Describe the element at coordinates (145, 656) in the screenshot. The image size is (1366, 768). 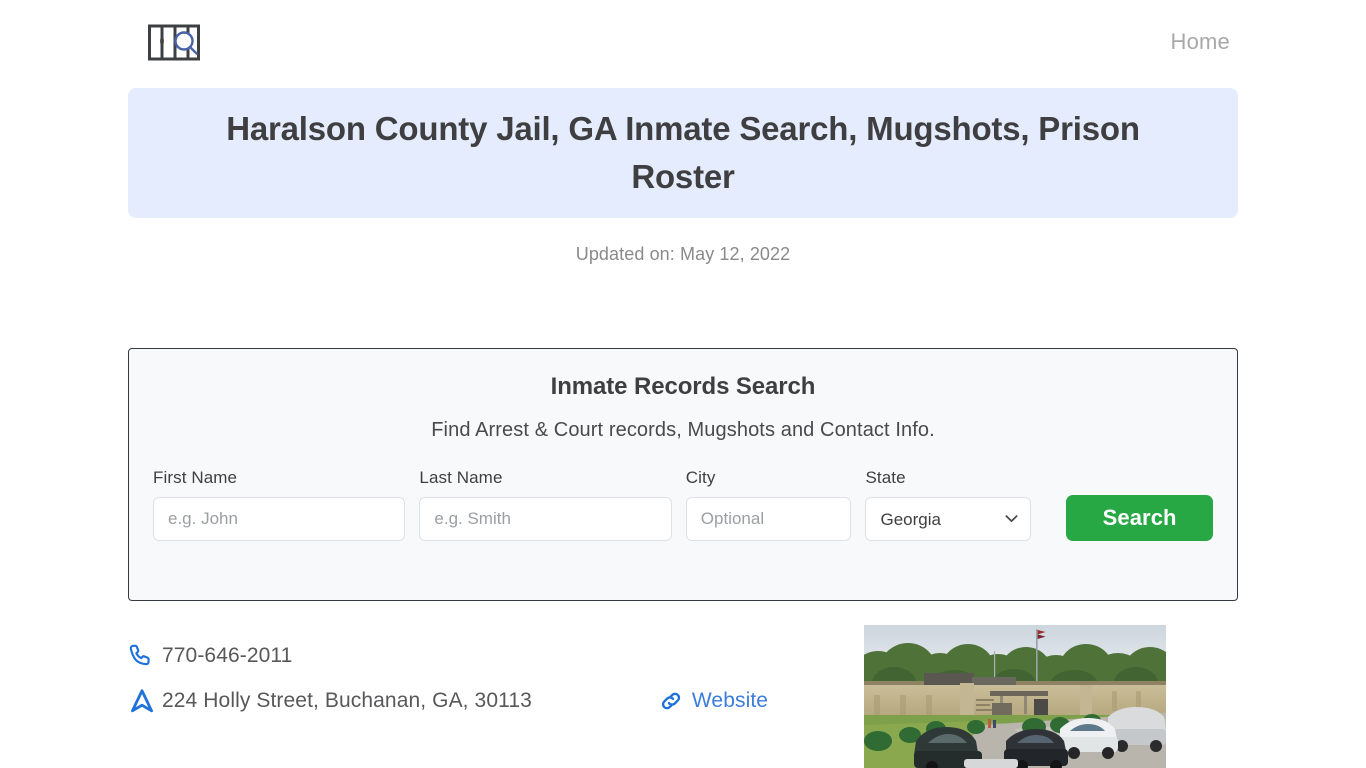
I see `phone-icon` at that location.